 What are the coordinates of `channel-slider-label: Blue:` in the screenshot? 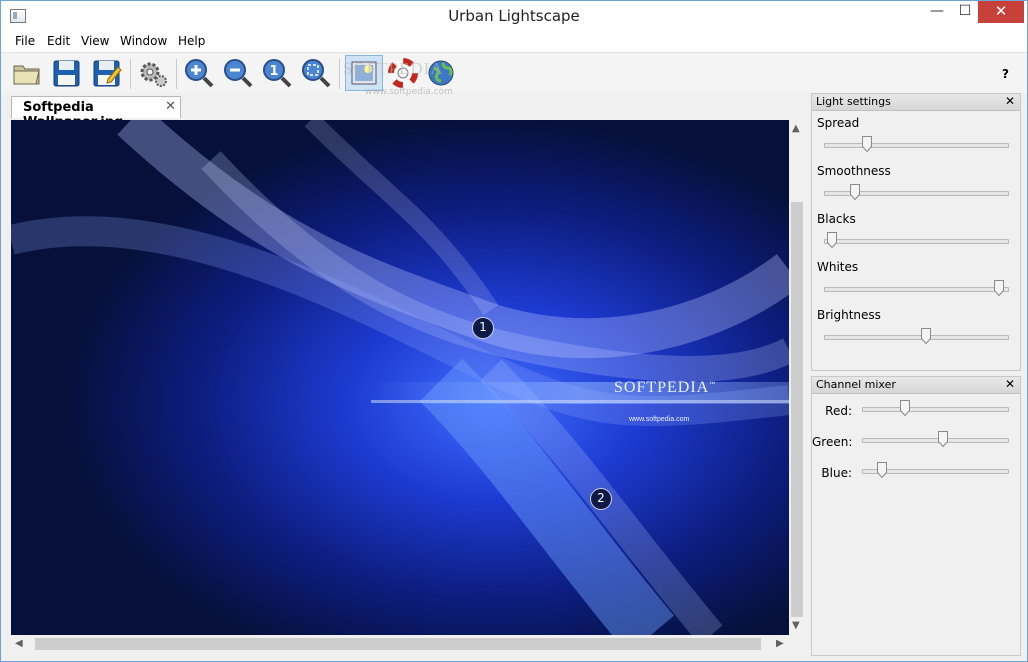 It's located at (836, 473).